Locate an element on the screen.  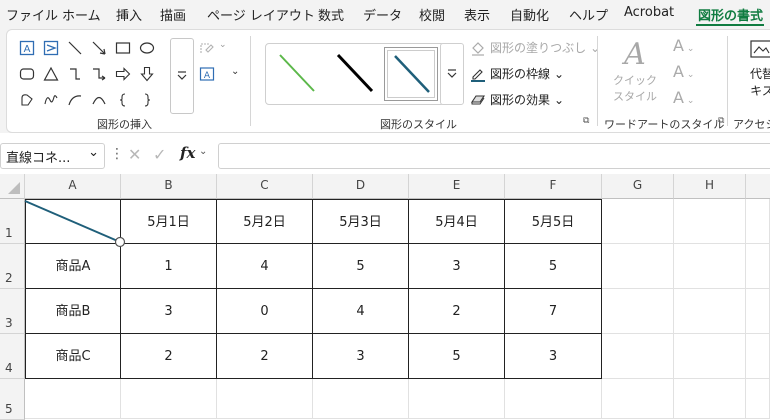
tab-shape-format: 図形の書式 is located at coordinates (730, 14).